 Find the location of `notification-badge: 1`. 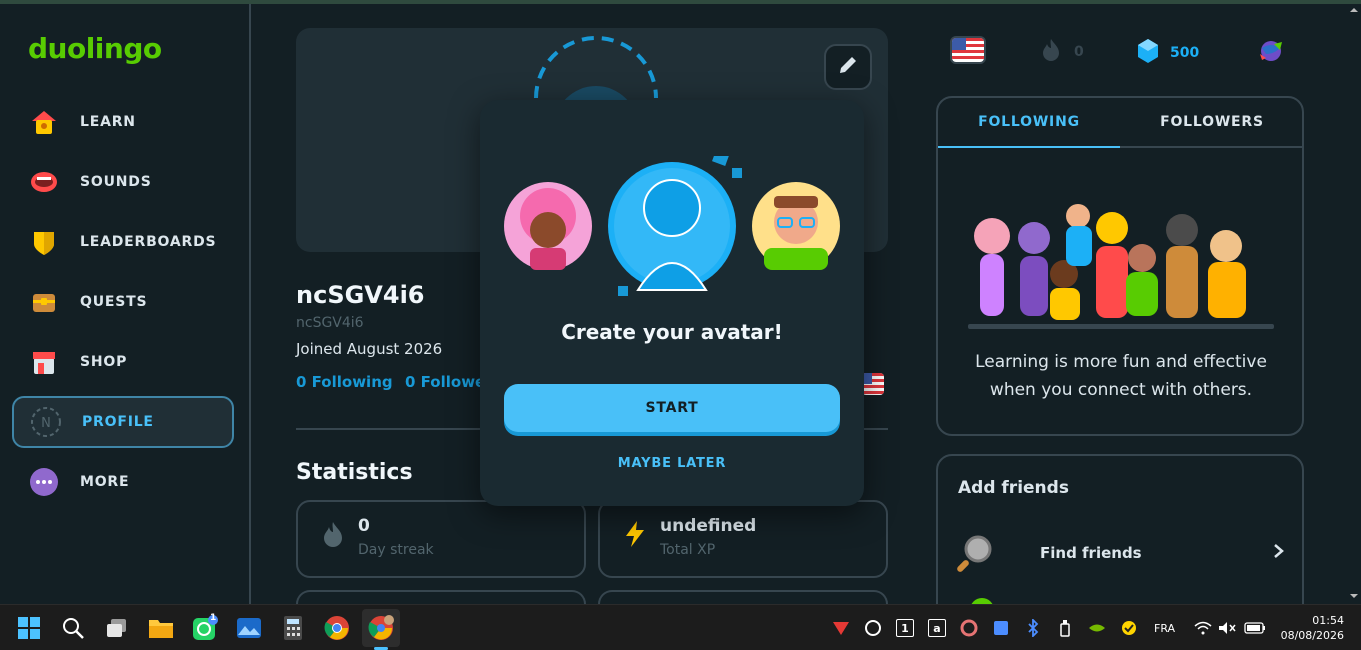

notification-badge: 1 is located at coordinates (213, 618).